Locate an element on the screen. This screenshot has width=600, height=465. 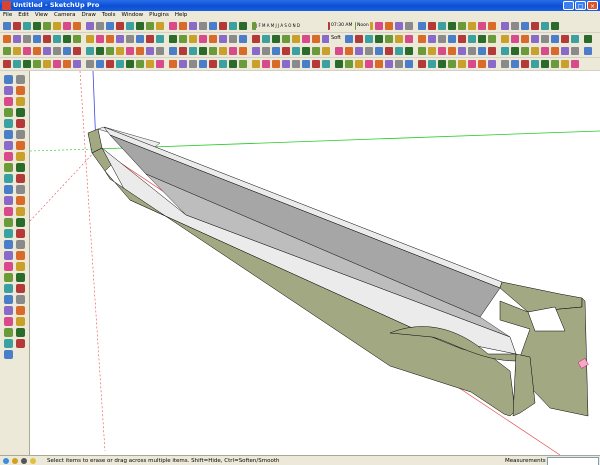
menu-plugins: Plugins is located at coordinates (159, 15).